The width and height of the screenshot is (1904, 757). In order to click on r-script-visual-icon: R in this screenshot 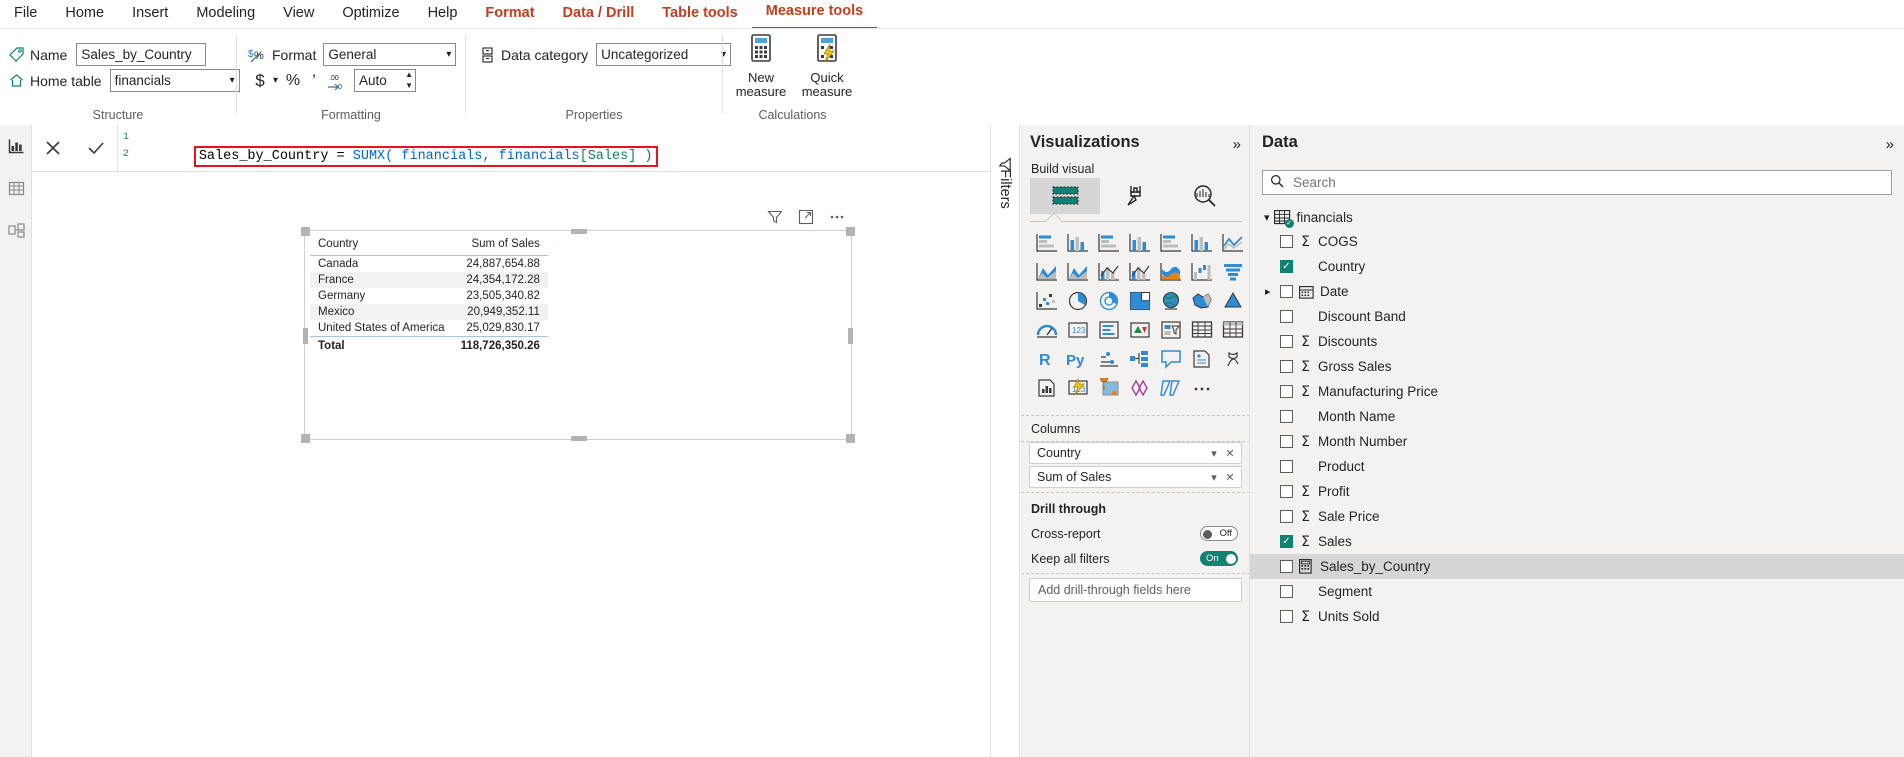, I will do `click(1047, 358)`.